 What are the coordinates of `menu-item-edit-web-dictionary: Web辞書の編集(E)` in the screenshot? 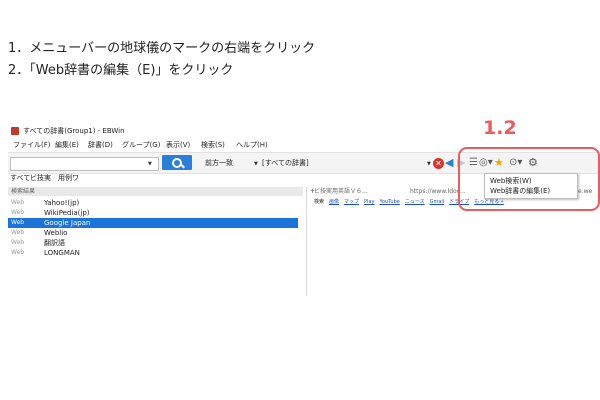 It's located at (520, 191).